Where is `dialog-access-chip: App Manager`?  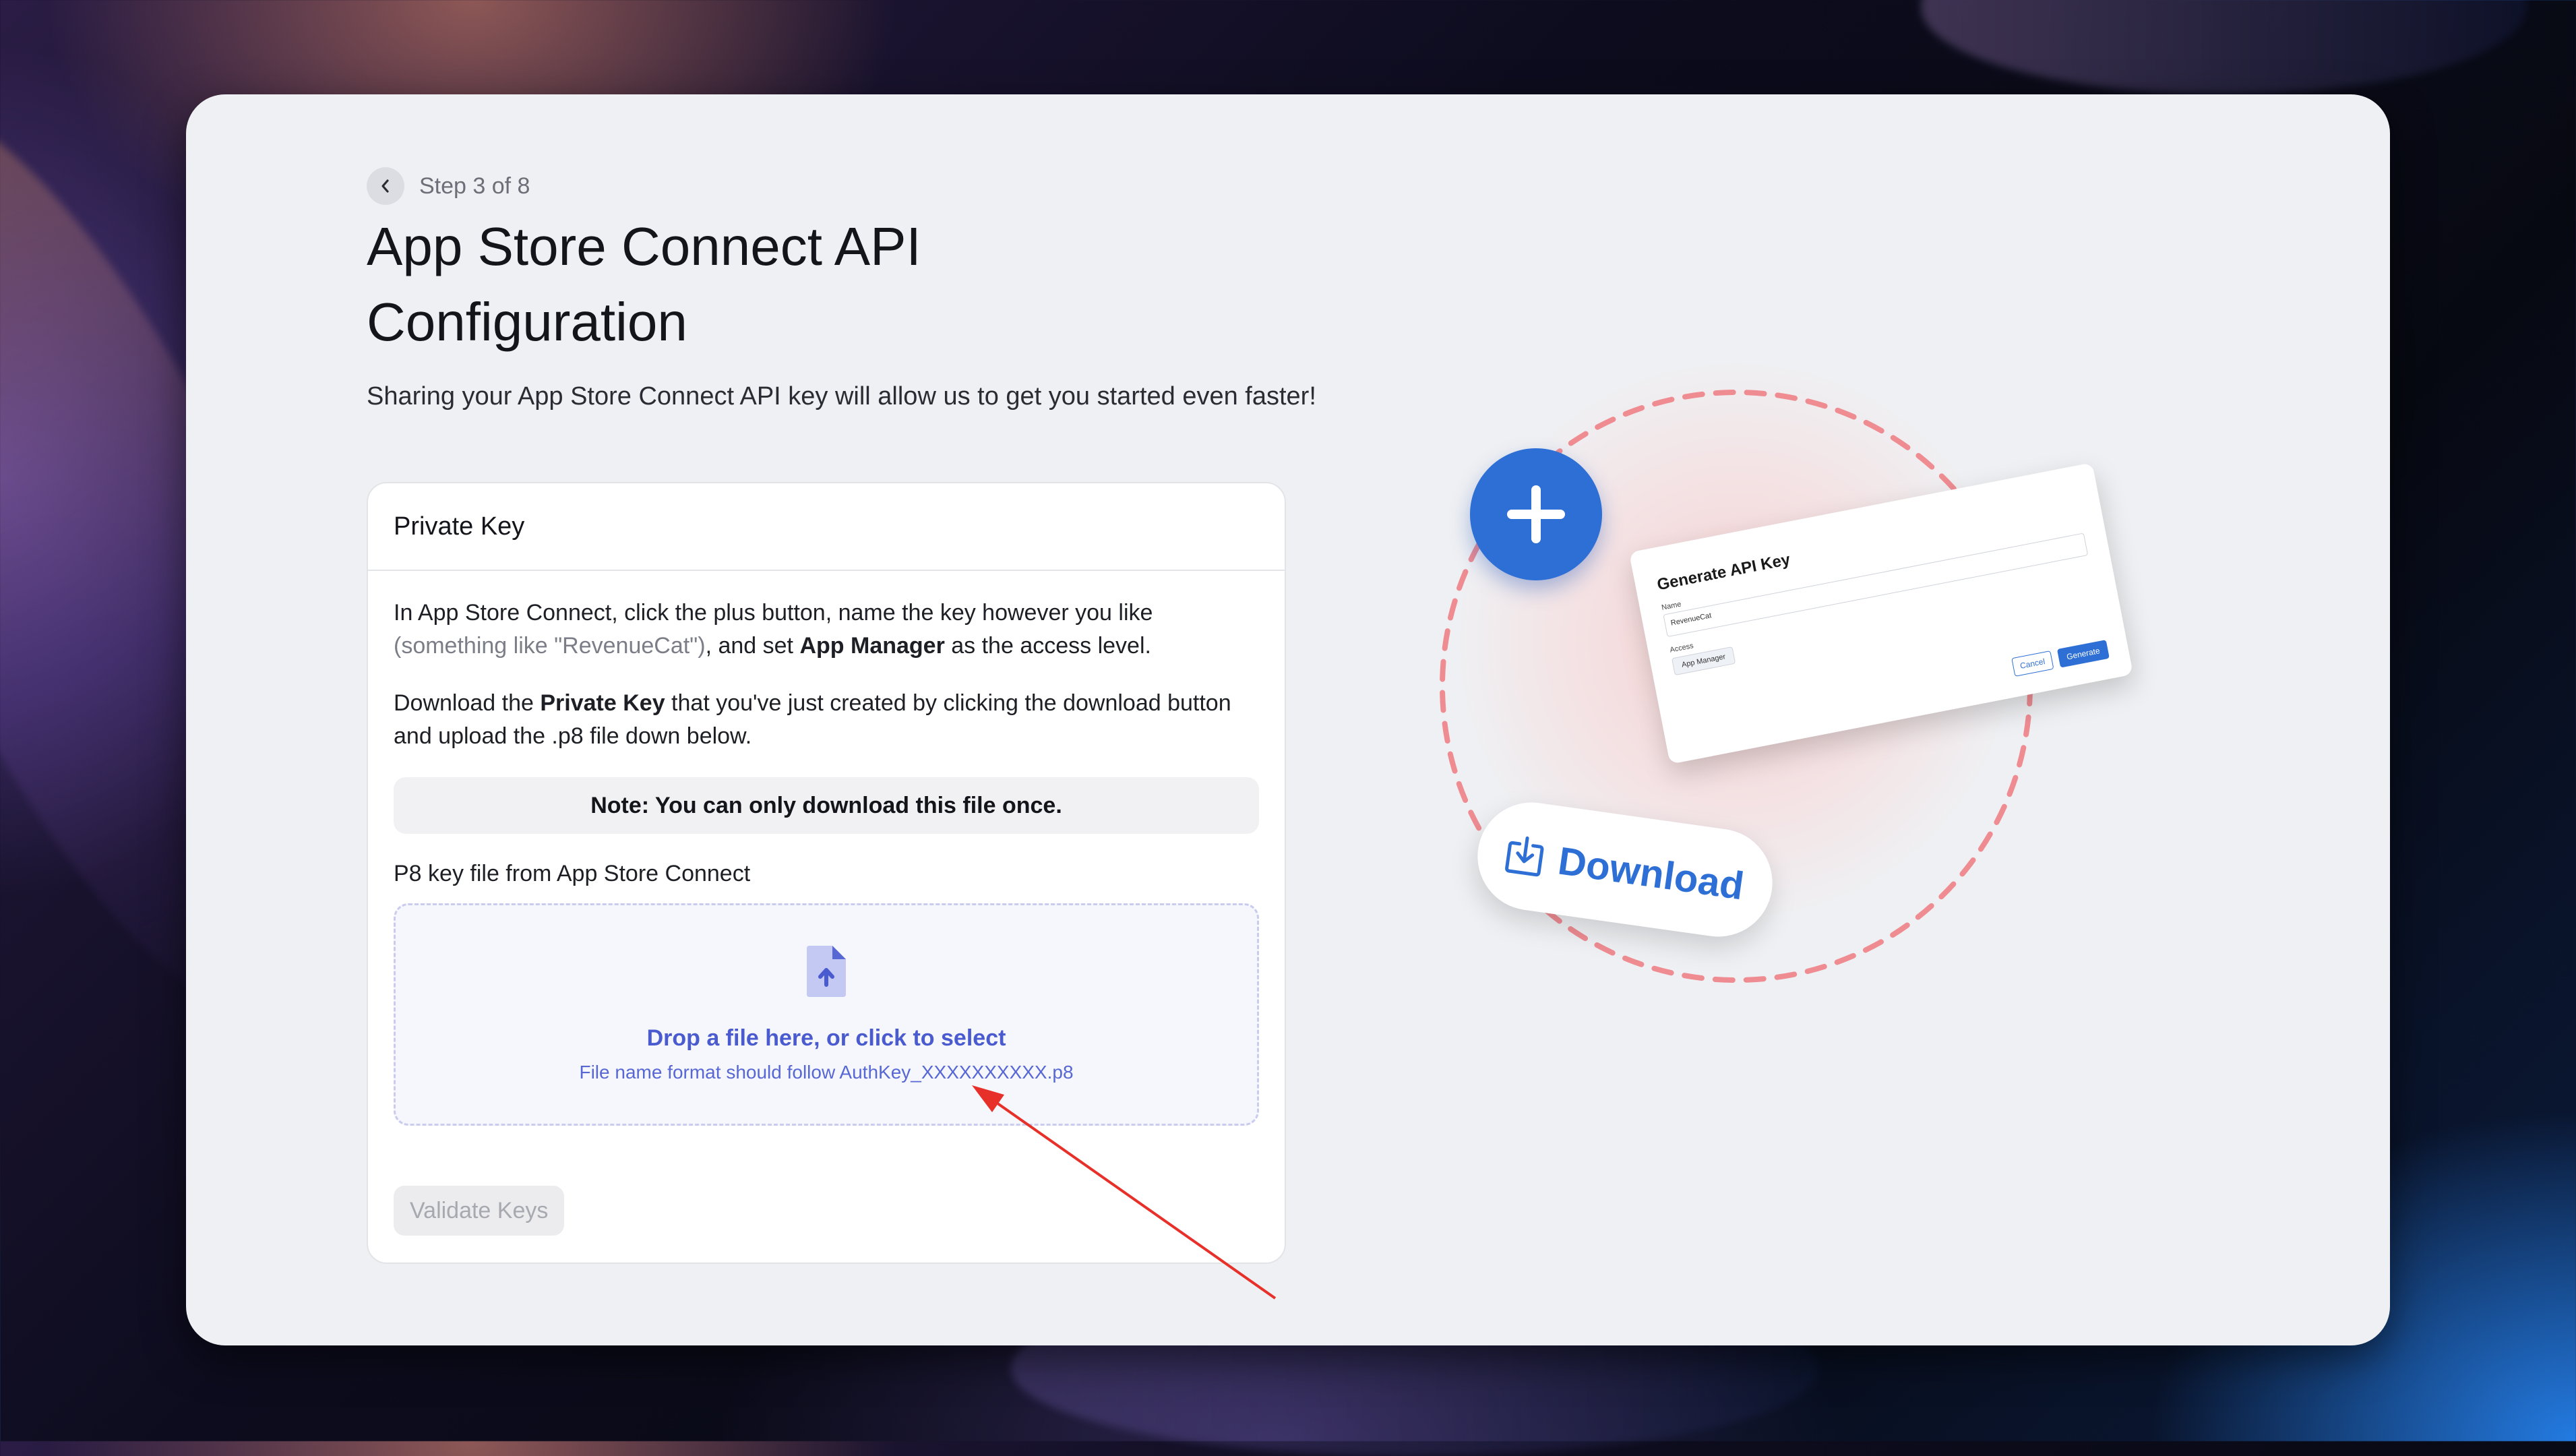
dialog-access-chip: App Manager is located at coordinates (1704, 661).